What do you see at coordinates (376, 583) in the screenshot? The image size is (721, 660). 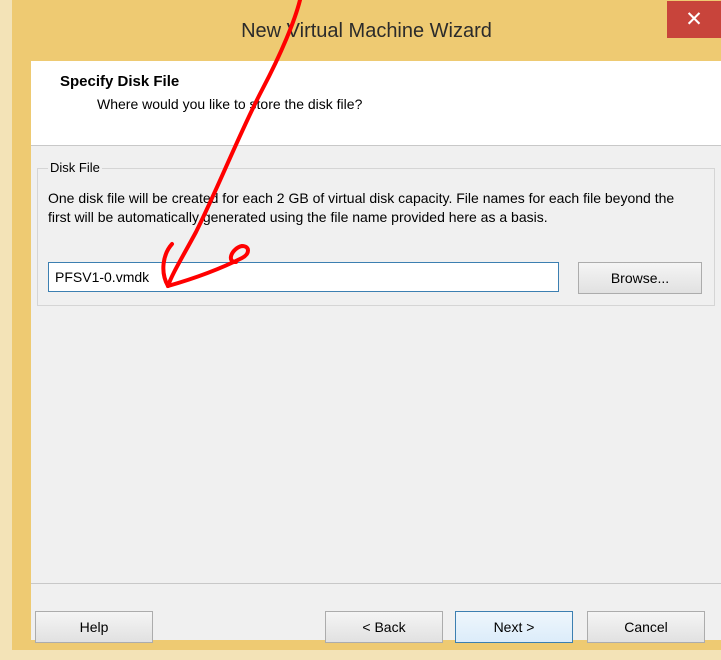 I see `footer-separator` at bounding box center [376, 583].